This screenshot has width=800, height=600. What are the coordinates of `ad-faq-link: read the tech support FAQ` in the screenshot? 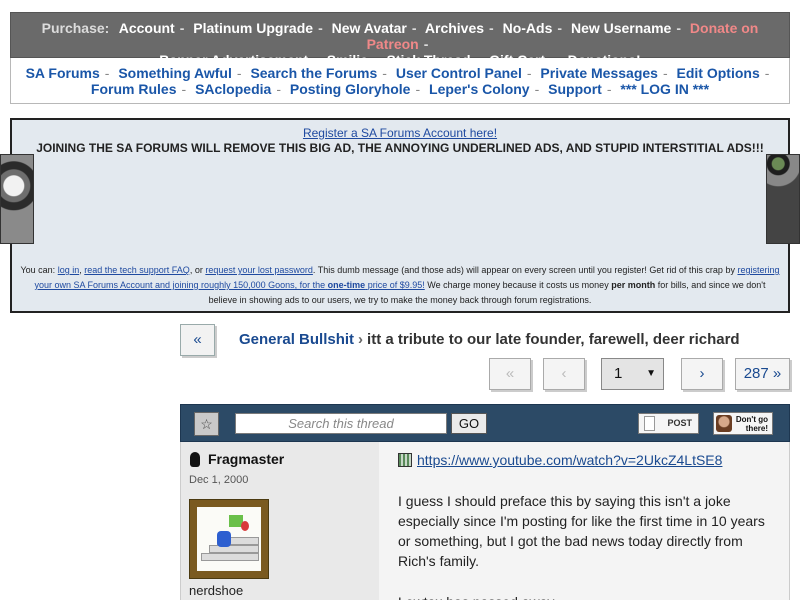 It's located at (137, 270).